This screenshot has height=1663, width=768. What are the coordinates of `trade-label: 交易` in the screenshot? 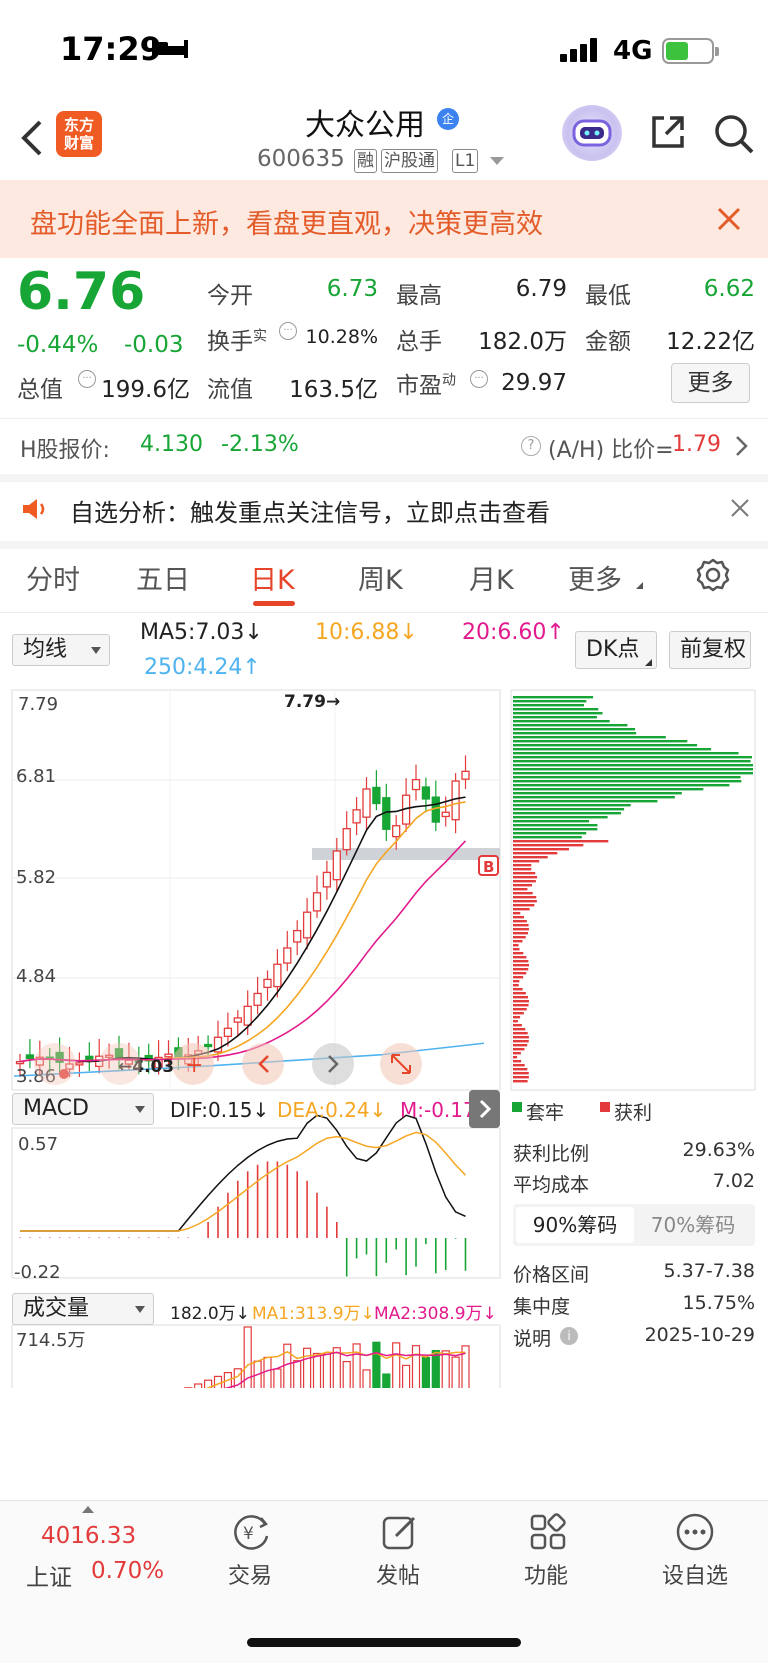 It's located at (250, 1574).